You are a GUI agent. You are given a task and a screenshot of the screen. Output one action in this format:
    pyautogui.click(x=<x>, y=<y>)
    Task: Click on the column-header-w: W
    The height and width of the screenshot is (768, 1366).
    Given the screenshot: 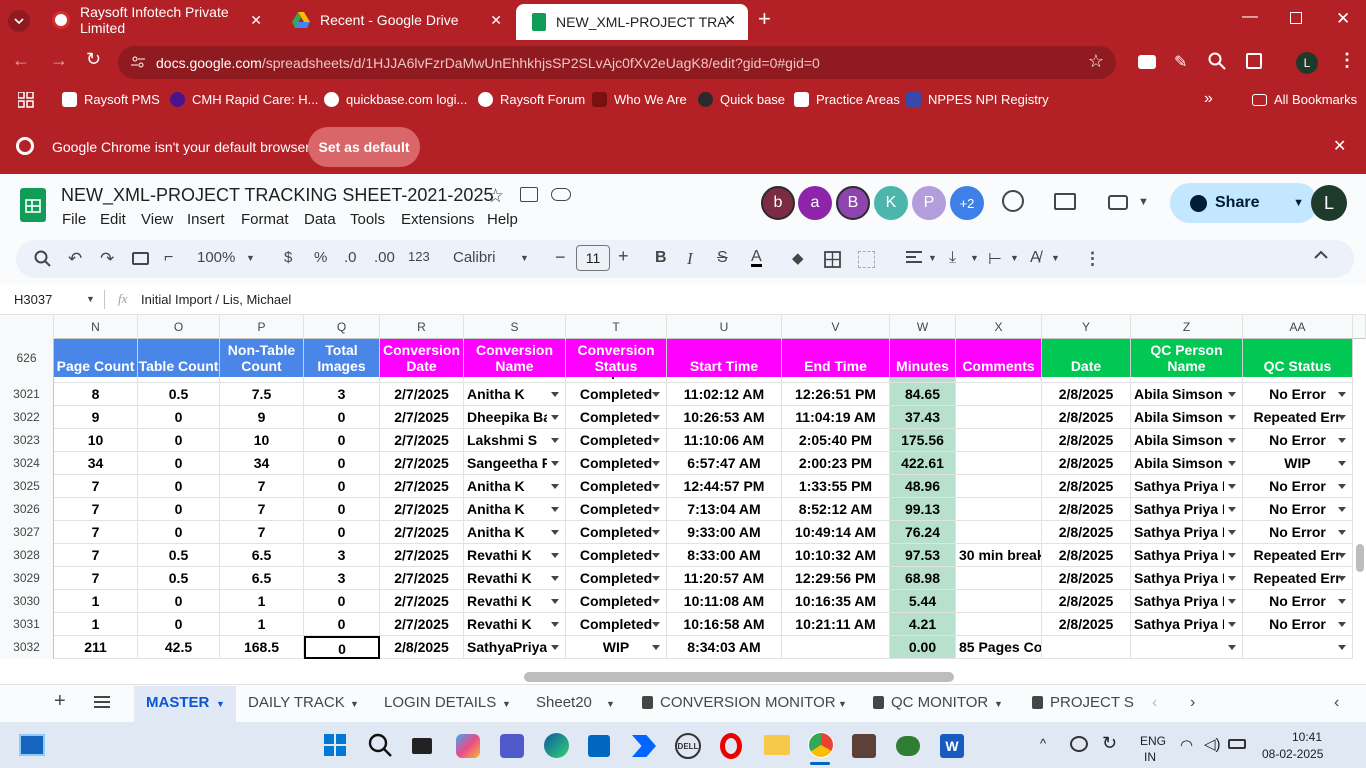 What is the action you would take?
    pyautogui.click(x=923, y=327)
    